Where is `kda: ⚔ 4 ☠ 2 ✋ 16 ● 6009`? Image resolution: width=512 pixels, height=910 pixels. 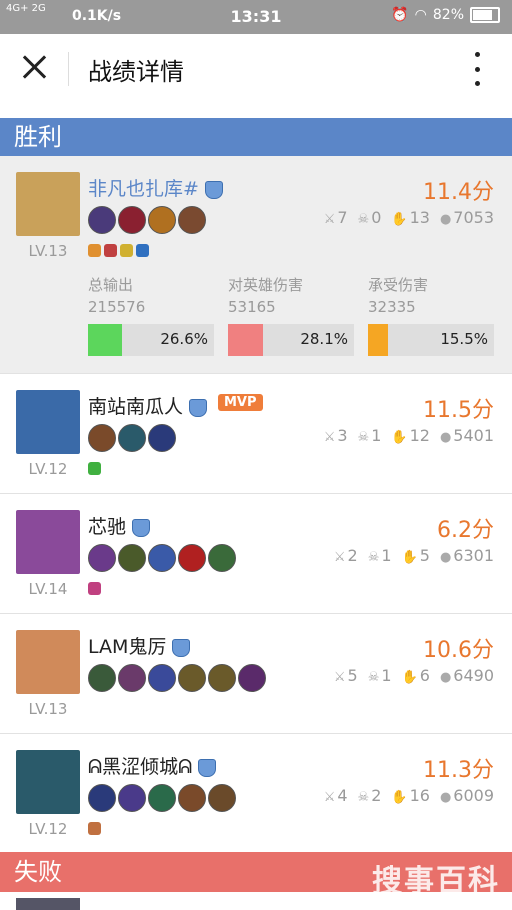 kda: ⚔ 4 ☠ 2 ✋ 16 ● 6009 is located at coordinates (409, 795).